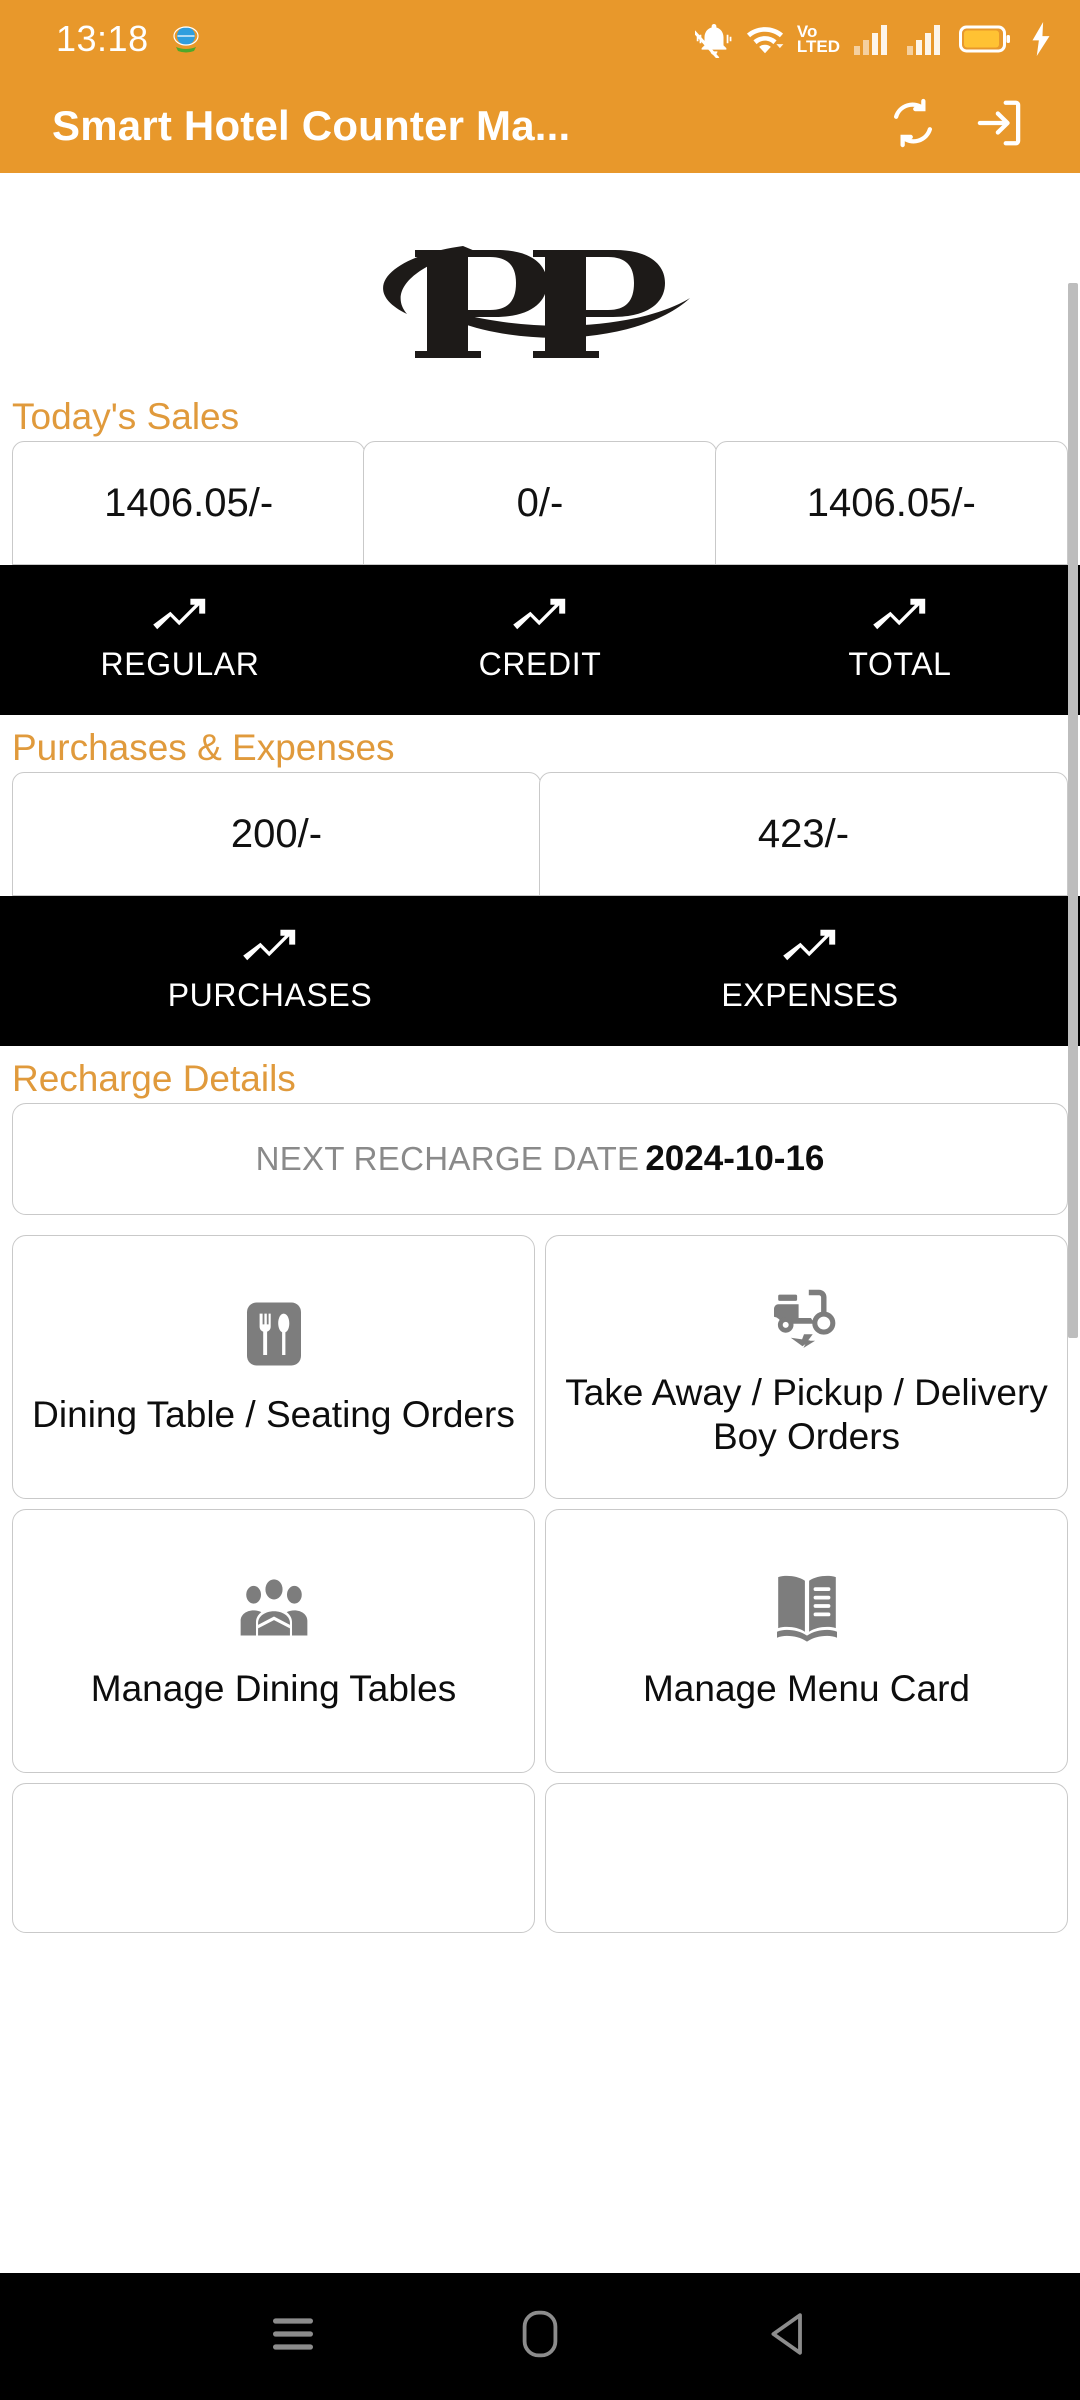 Image resolution: width=1080 pixels, height=2400 pixels. What do you see at coordinates (270, 971) in the screenshot?
I see `purchases-card: PURCHASES` at bounding box center [270, 971].